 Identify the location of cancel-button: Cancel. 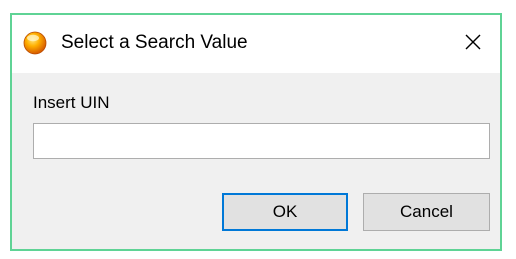
(426, 212).